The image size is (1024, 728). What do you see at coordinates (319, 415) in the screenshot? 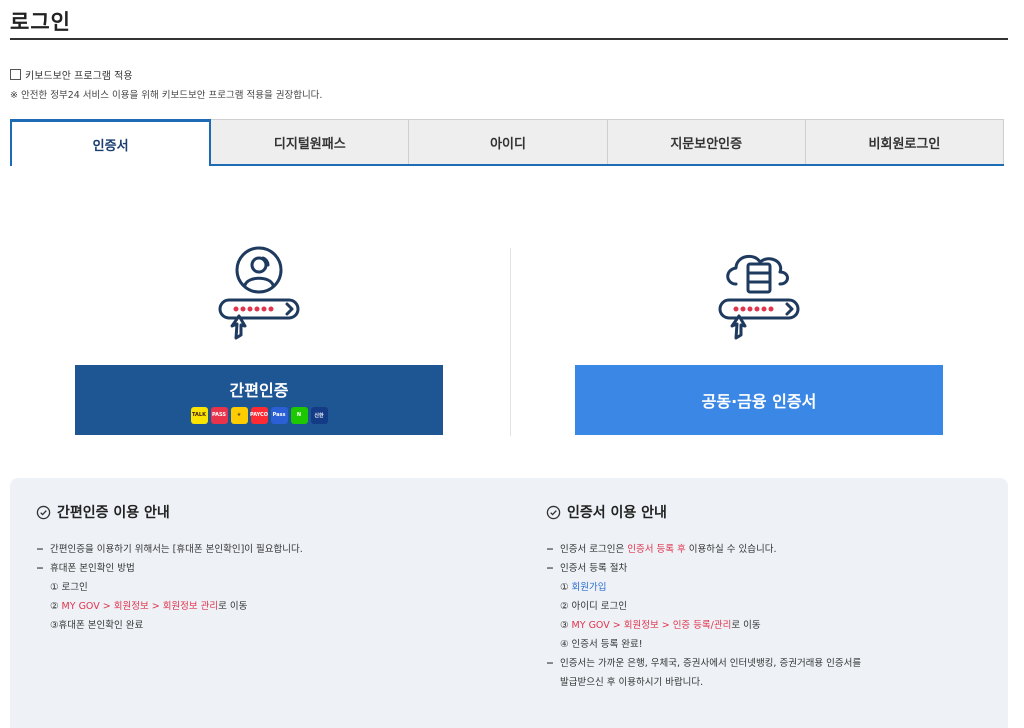
I see `shinhan-app-icon: 신한` at bounding box center [319, 415].